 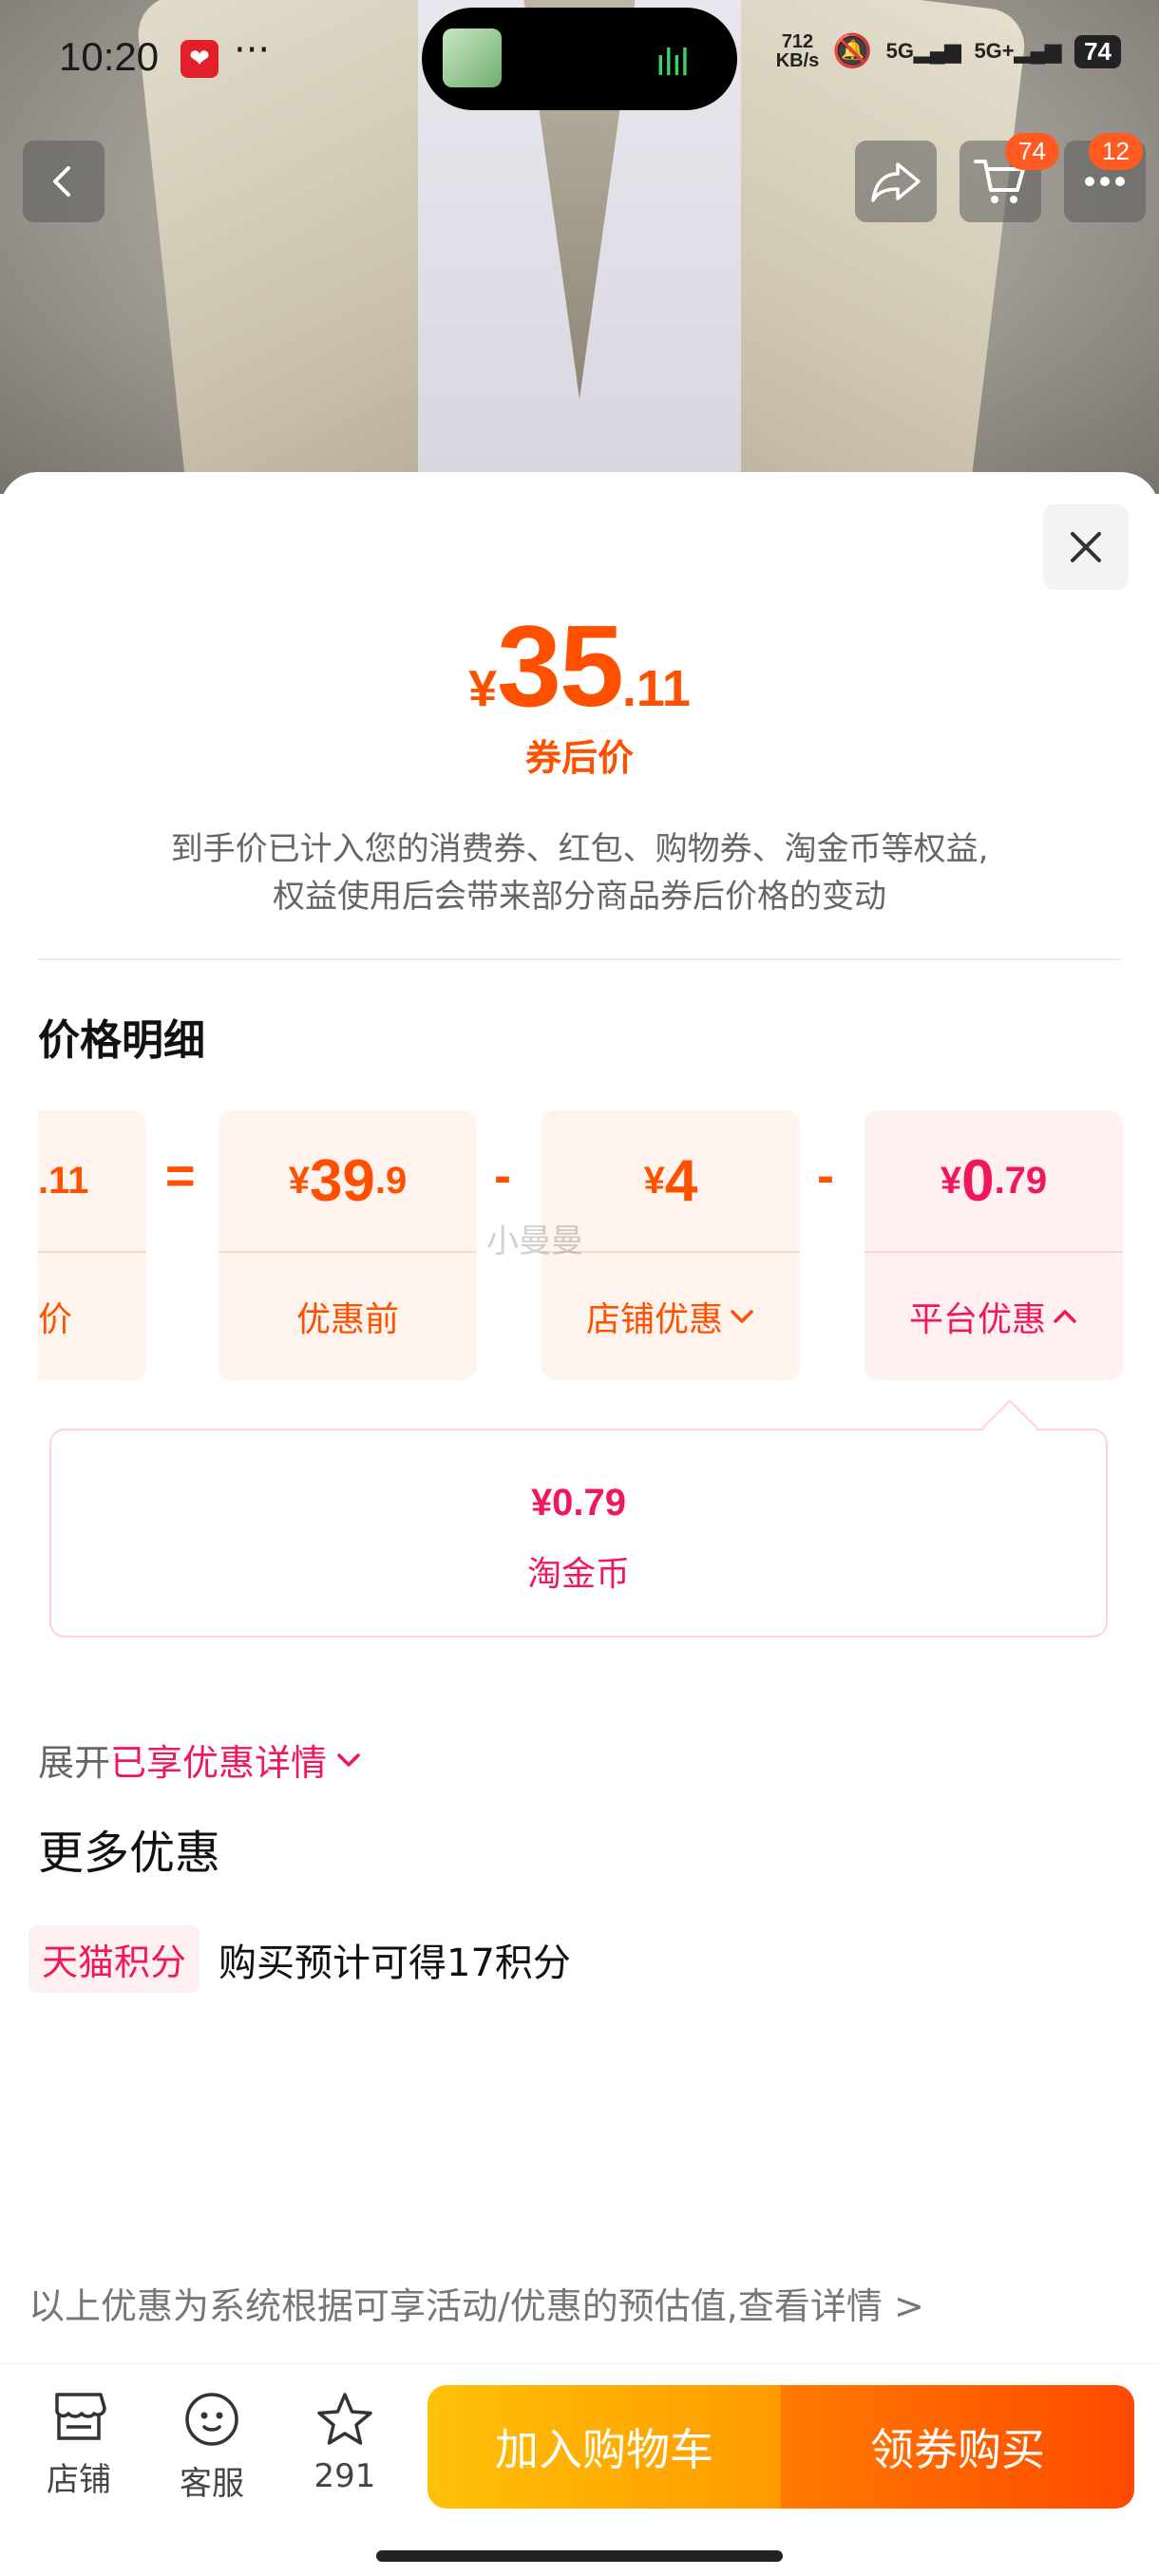 What do you see at coordinates (604, 2447) in the screenshot?
I see `add-to-cart-button: 加入购物车` at bounding box center [604, 2447].